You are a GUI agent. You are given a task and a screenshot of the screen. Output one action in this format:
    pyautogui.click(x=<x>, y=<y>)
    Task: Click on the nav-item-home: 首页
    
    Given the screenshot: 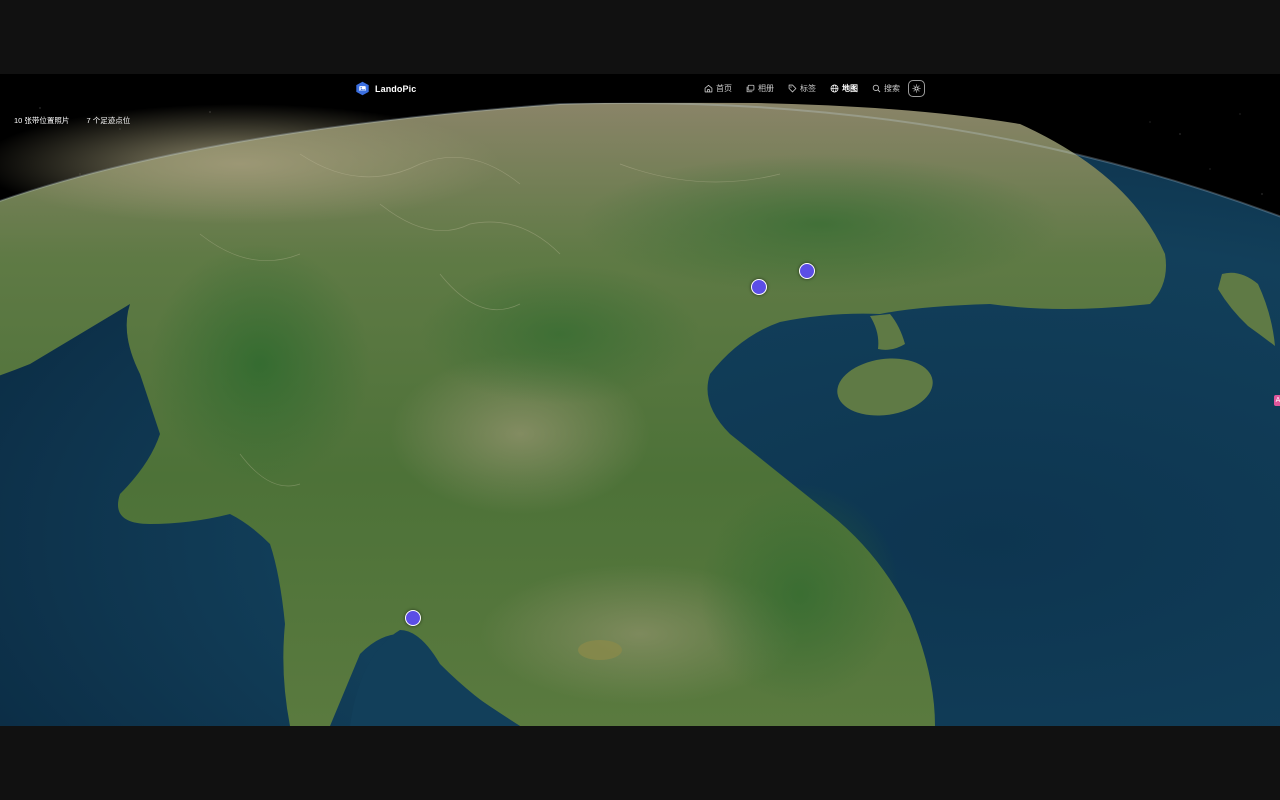 What is the action you would take?
    pyautogui.click(x=718, y=88)
    